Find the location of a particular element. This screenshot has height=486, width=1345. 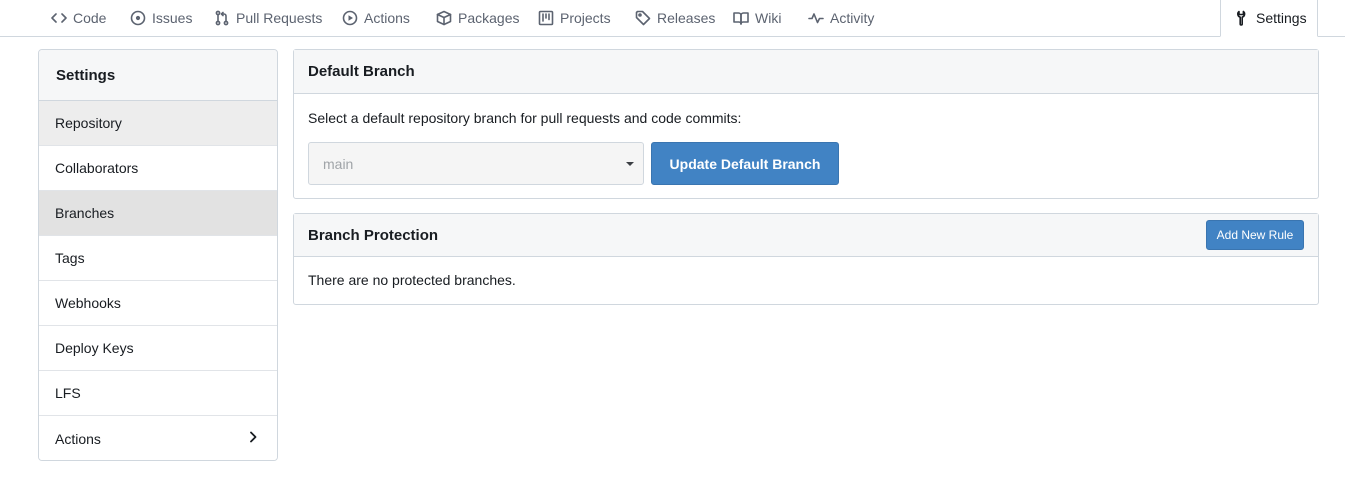

pulse-icon is located at coordinates (816, 18).